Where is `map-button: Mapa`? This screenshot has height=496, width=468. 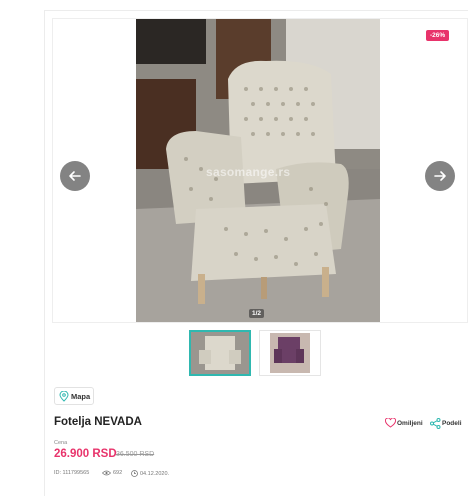 map-button: Mapa is located at coordinates (74, 396).